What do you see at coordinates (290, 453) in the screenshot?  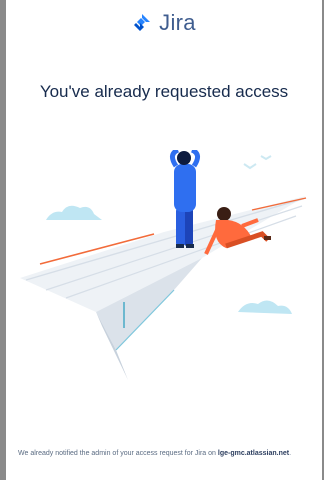 I see `notification-period: .` at bounding box center [290, 453].